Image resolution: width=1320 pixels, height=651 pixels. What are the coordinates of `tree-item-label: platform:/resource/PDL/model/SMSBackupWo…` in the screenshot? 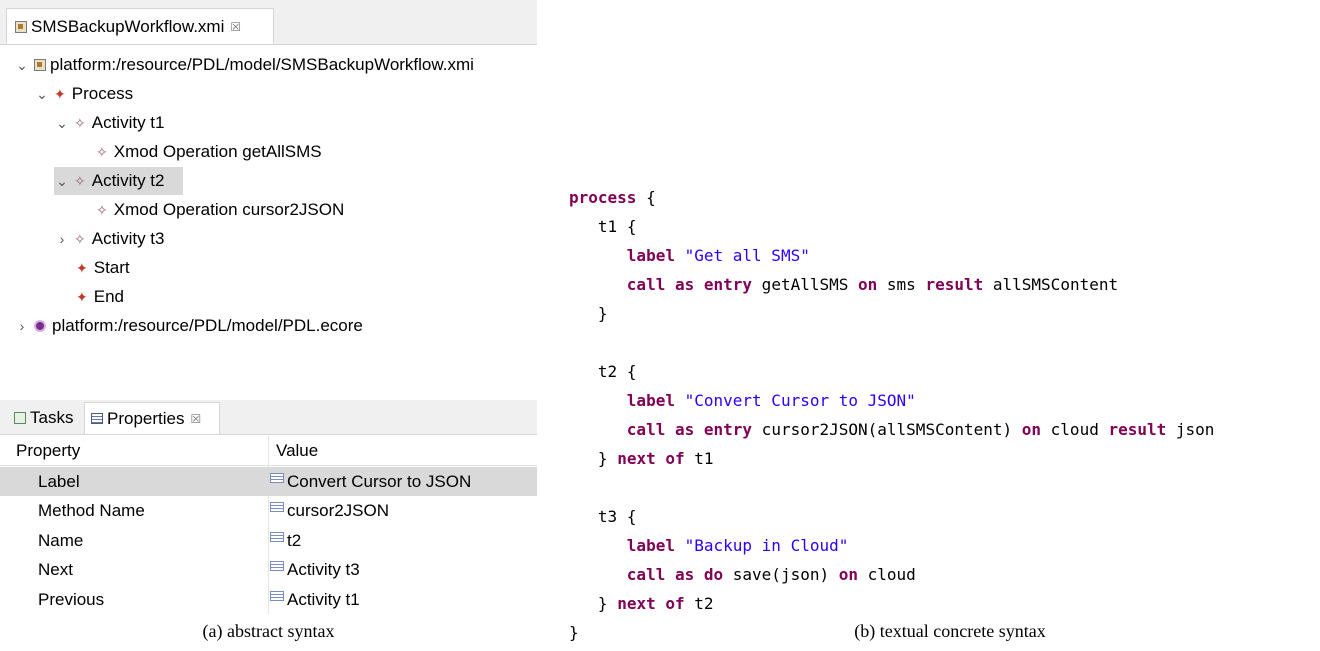 It's located at (262, 64).